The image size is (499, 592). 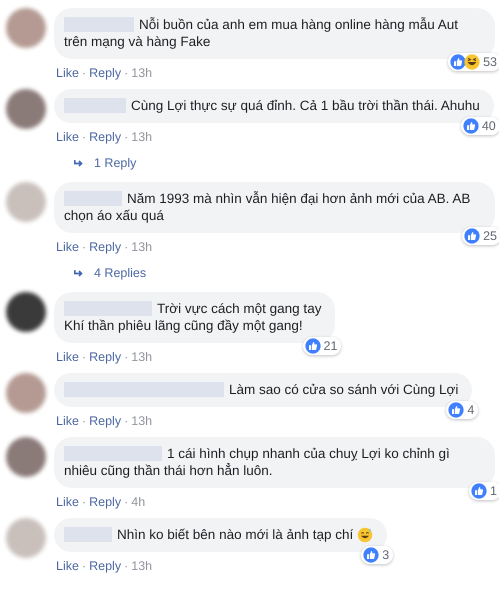 I want to click on comment-text: Cùng Lợi thực sự quá đỉnh. Cả 1 bầu trời thần thái. Ahuhu, so click(x=272, y=105).